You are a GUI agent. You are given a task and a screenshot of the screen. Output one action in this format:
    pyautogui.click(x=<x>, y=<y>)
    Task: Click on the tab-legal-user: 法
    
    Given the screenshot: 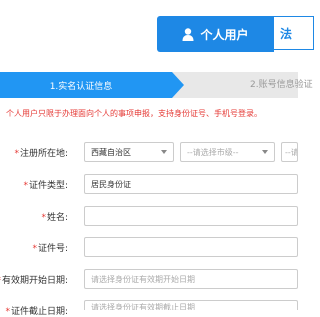 What is the action you would take?
    pyautogui.click(x=294, y=33)
    